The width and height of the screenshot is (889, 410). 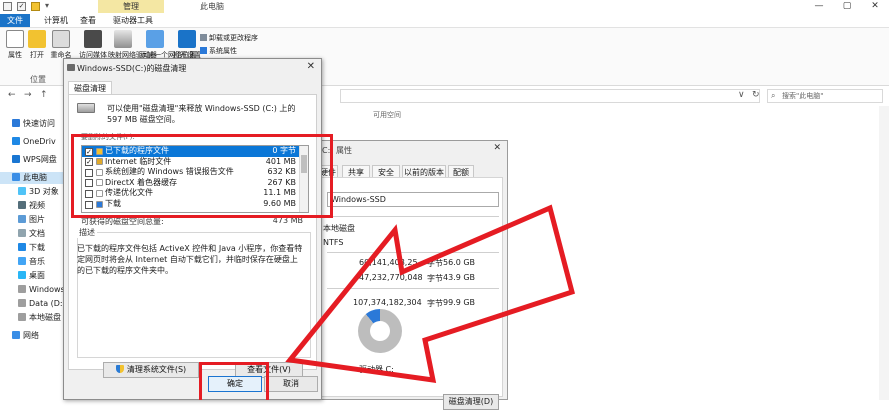 I want to click on music-icon, so click(x=22, y=261).